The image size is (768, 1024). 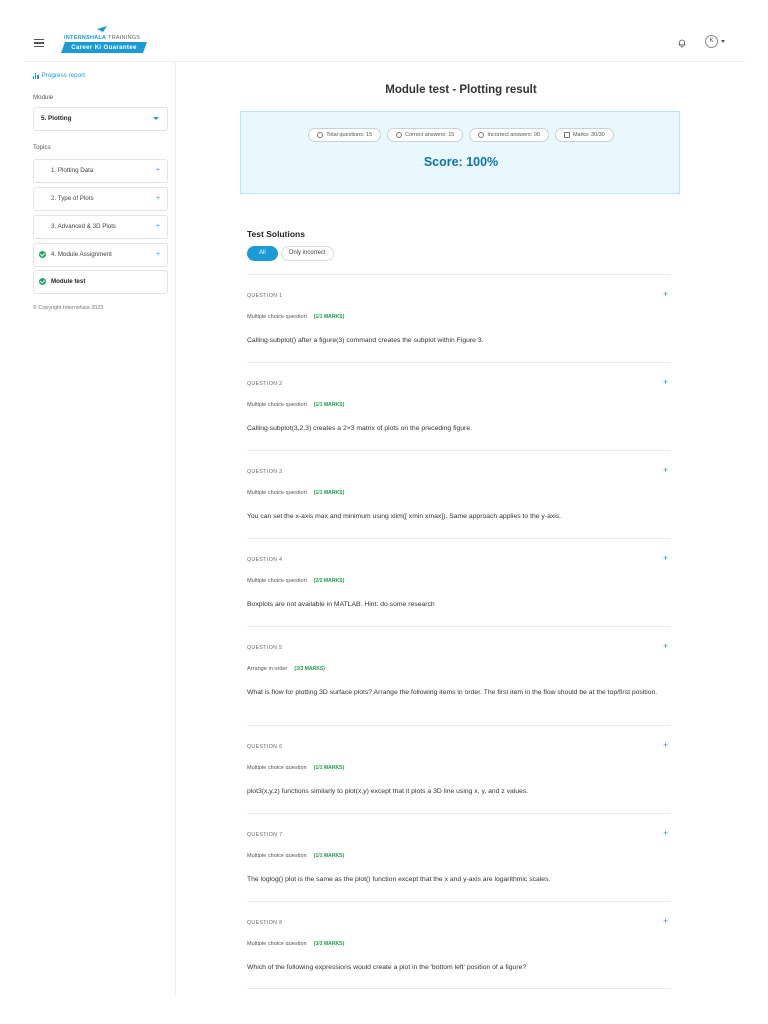 I want to click on bell-icon, so click(x=682, y=43).